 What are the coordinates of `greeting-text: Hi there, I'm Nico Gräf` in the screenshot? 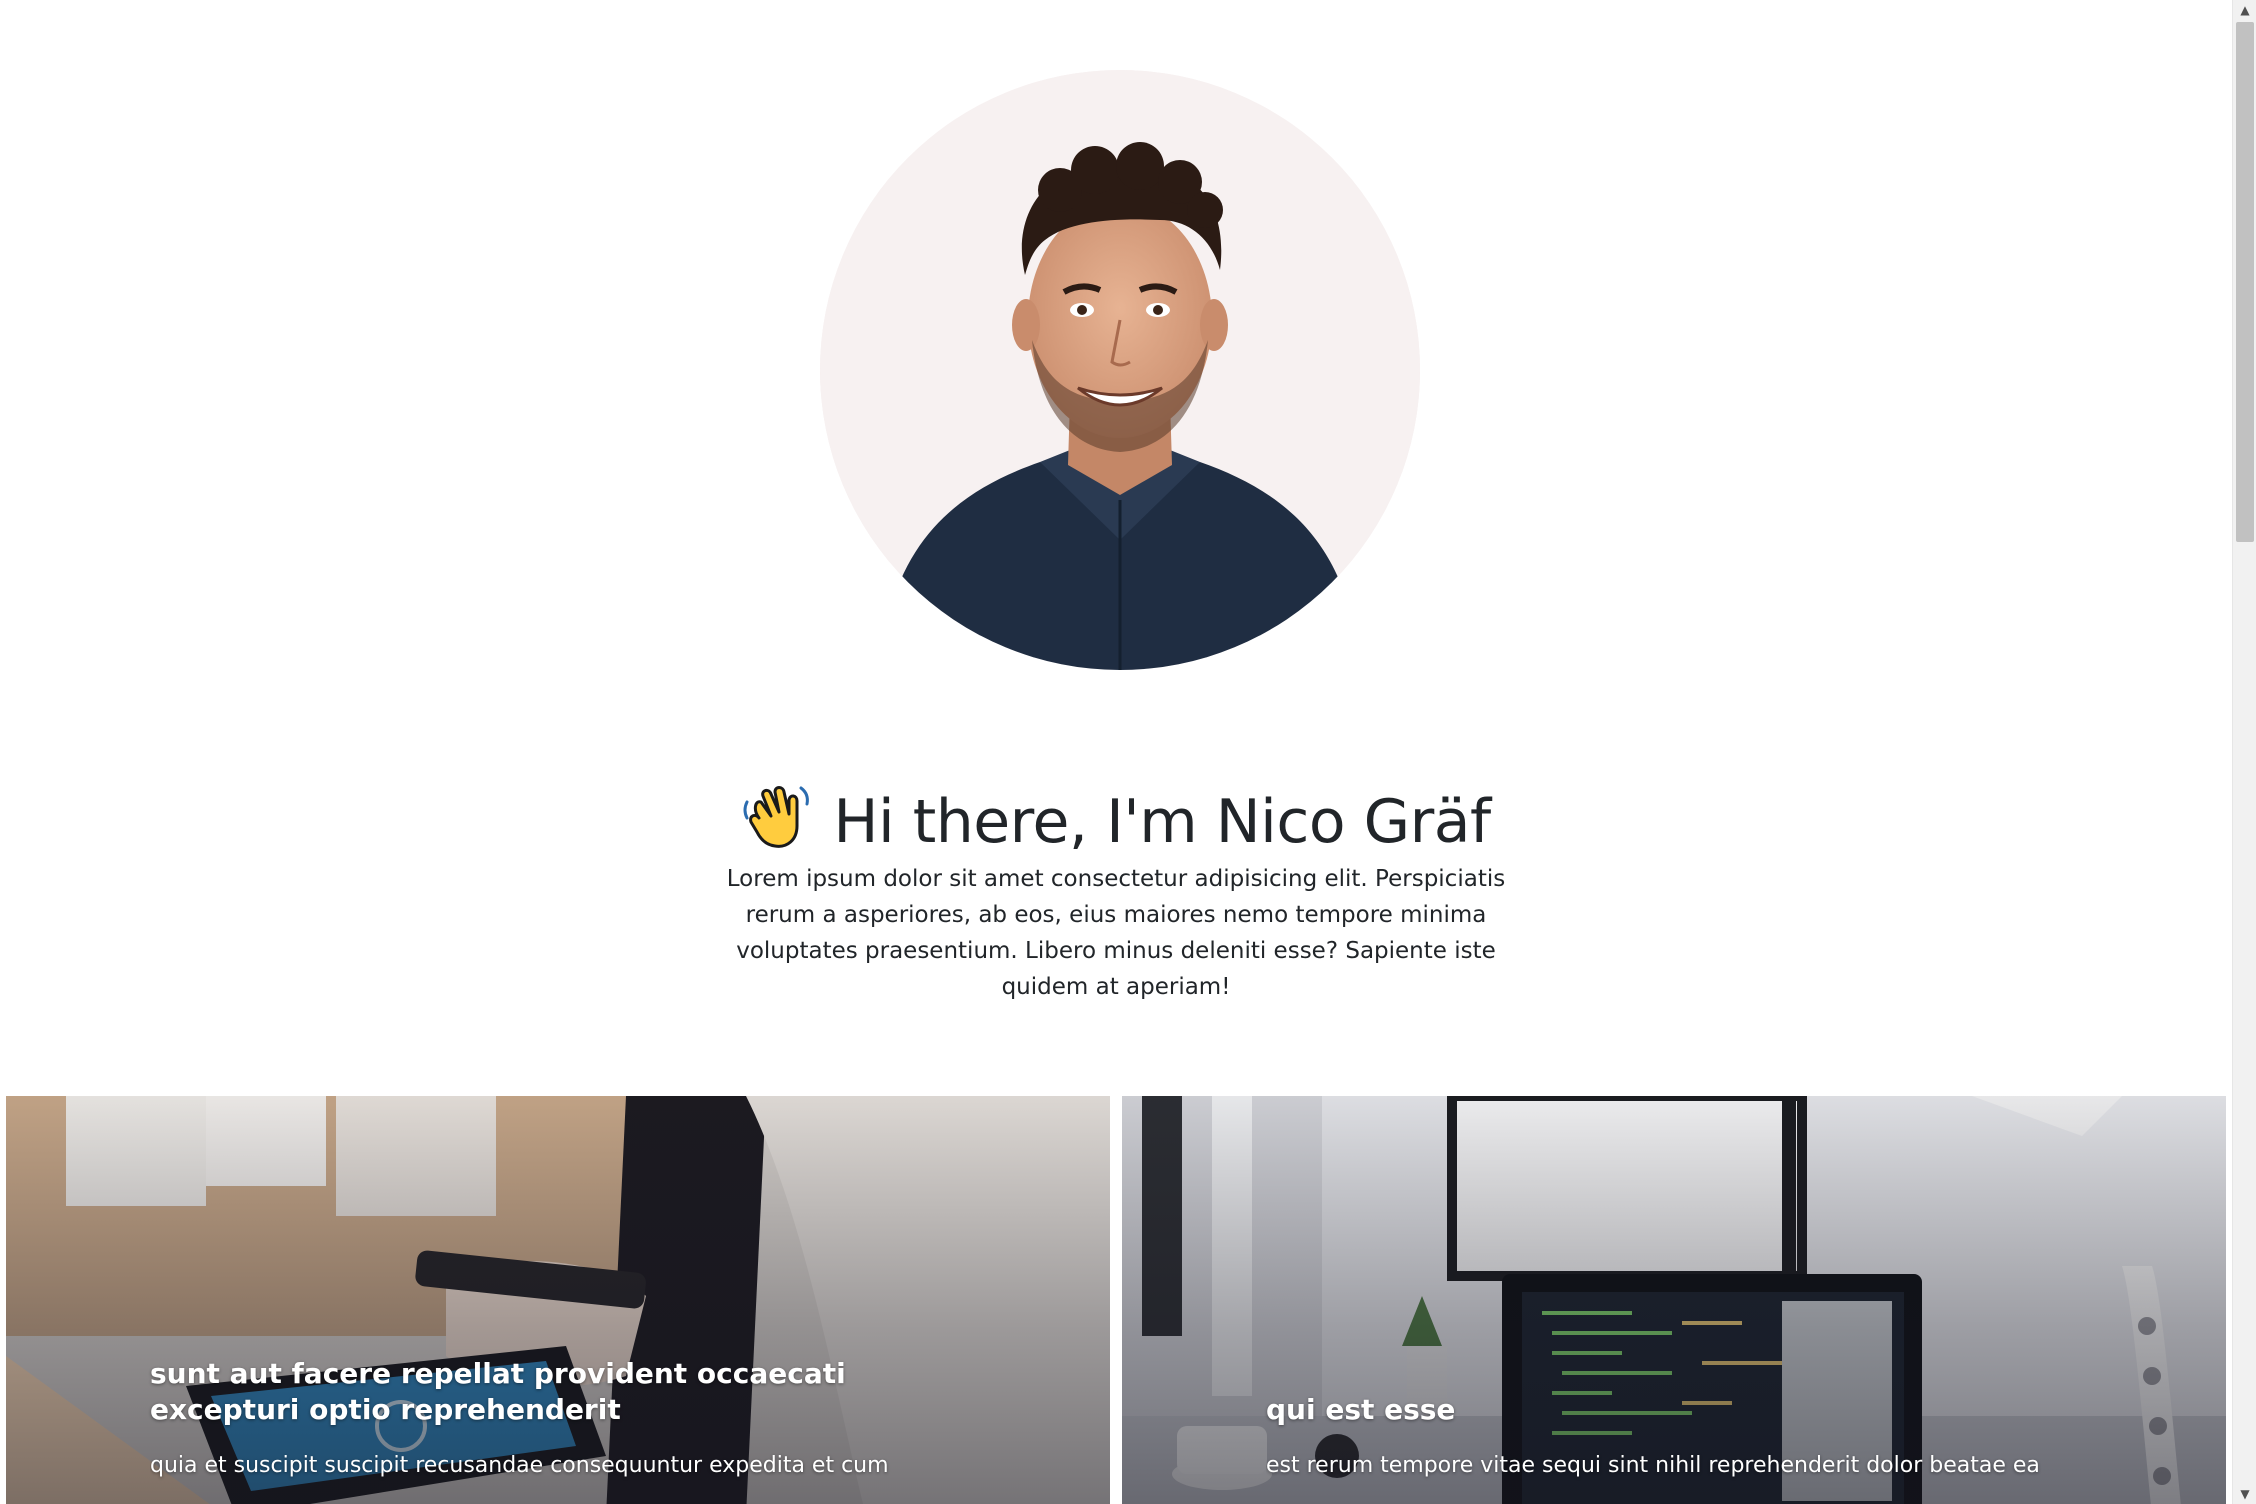 It's located at (1162, 822).